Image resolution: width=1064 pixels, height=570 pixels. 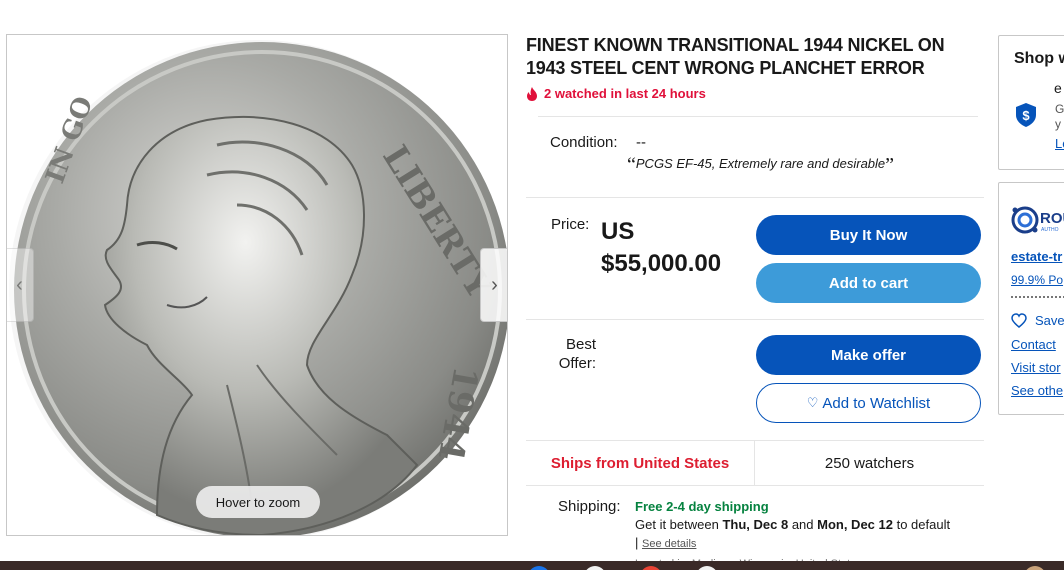 I want to click on condition-value: --, so click(x=641, y=142).